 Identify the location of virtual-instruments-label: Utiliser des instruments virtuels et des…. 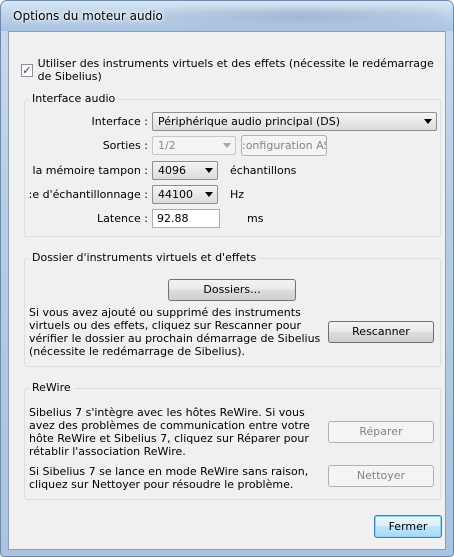
(235, 70).